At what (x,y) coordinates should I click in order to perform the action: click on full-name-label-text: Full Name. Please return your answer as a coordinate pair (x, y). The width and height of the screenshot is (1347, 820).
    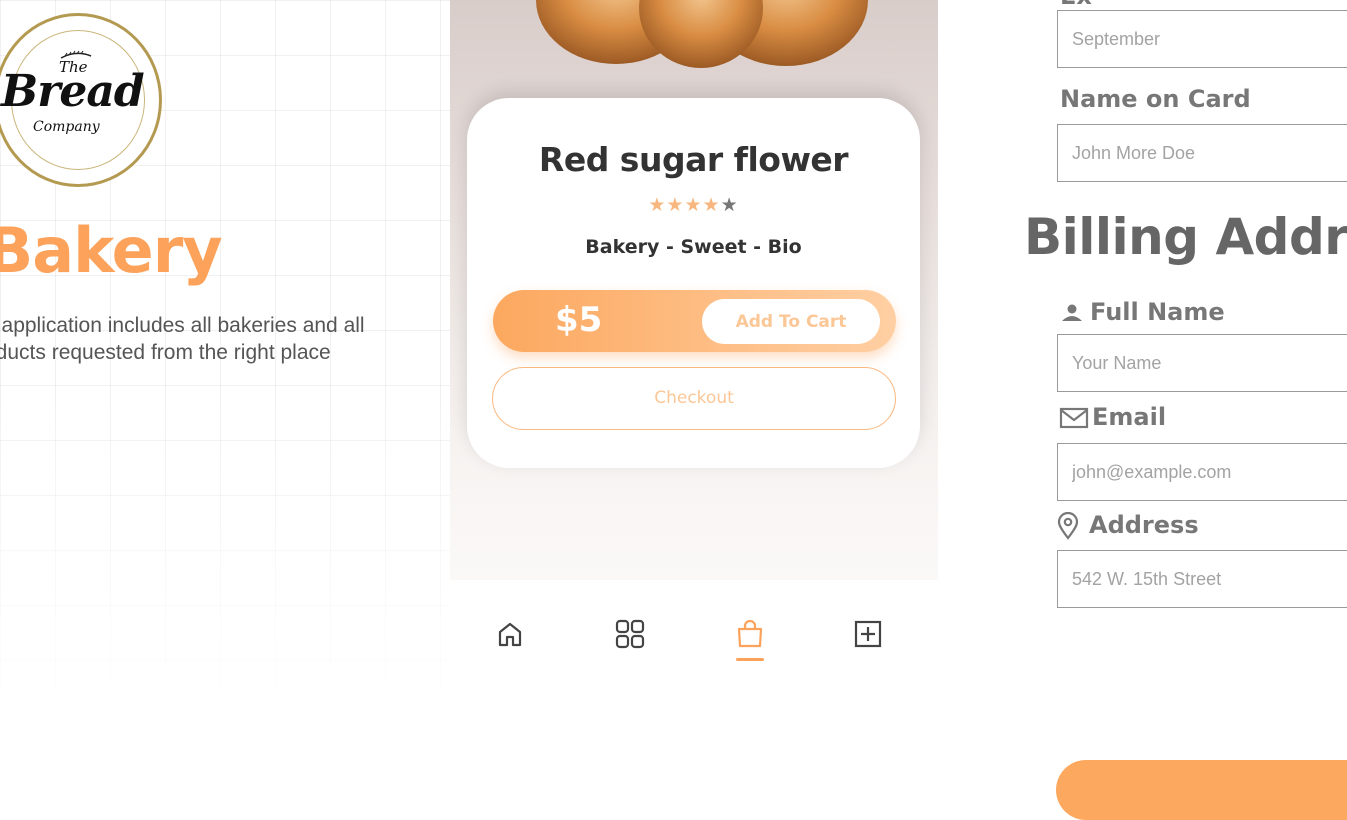
    Looking at the image, I should click on (1157, 312).